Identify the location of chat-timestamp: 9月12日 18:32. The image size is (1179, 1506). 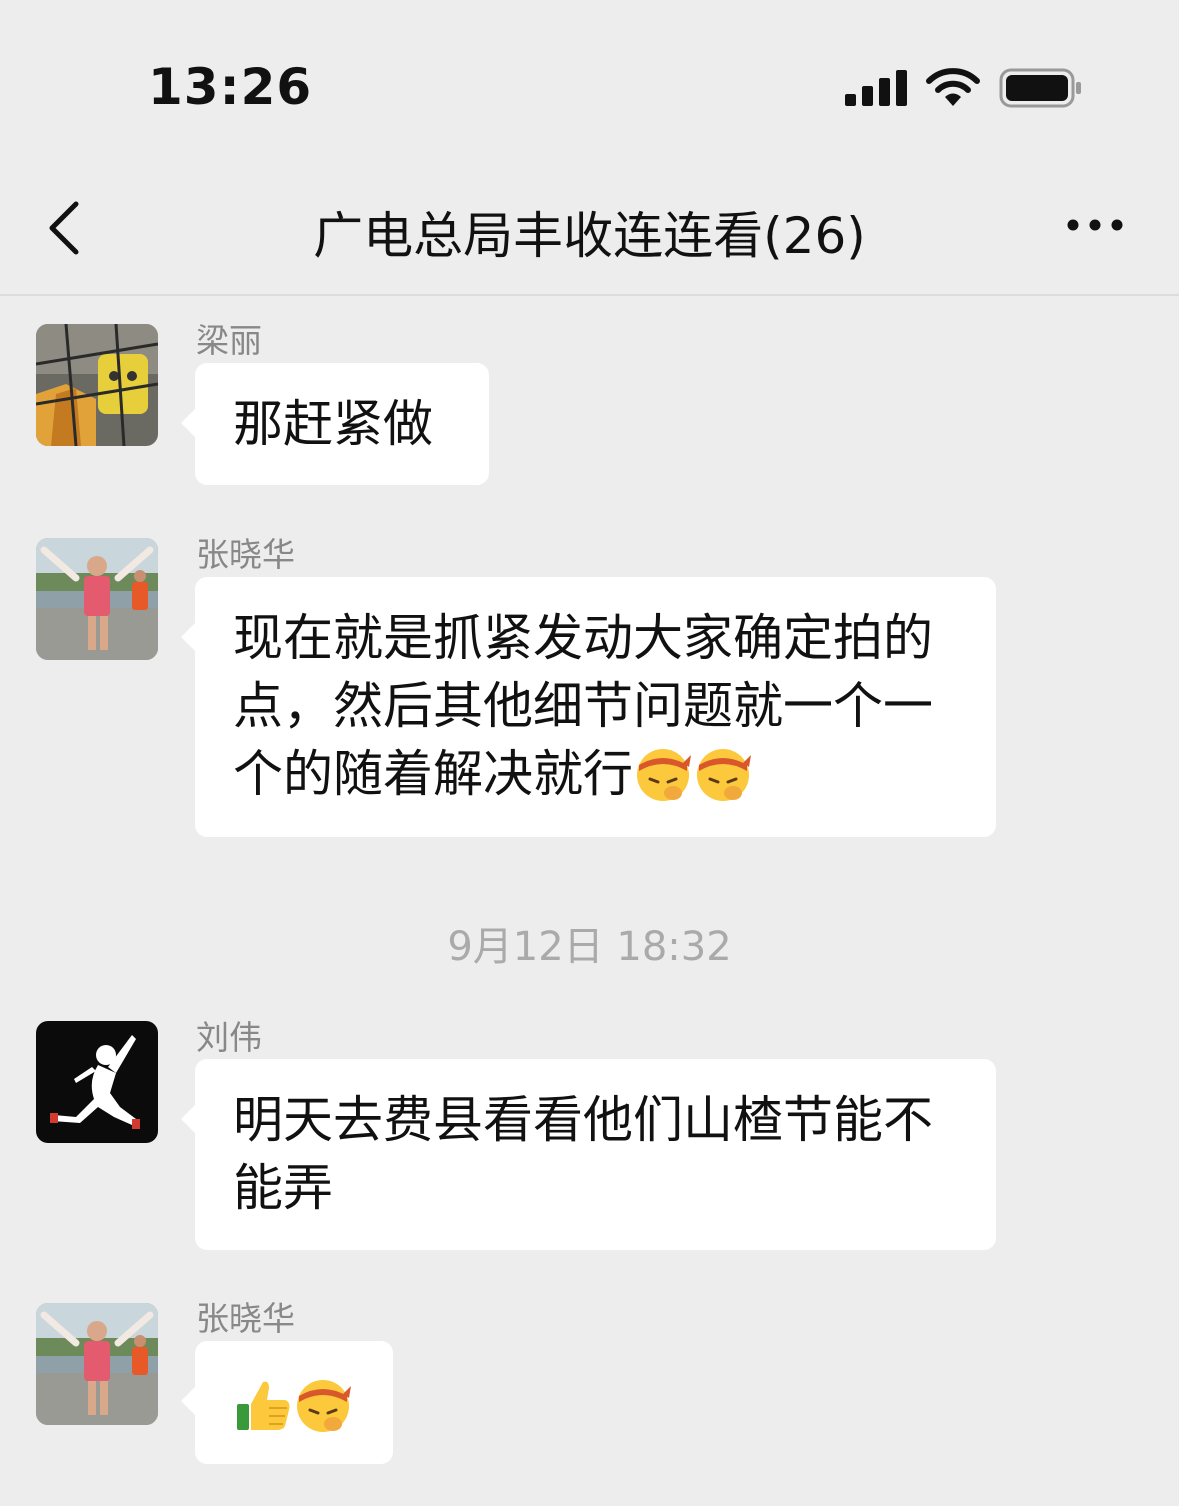
(589, 947).